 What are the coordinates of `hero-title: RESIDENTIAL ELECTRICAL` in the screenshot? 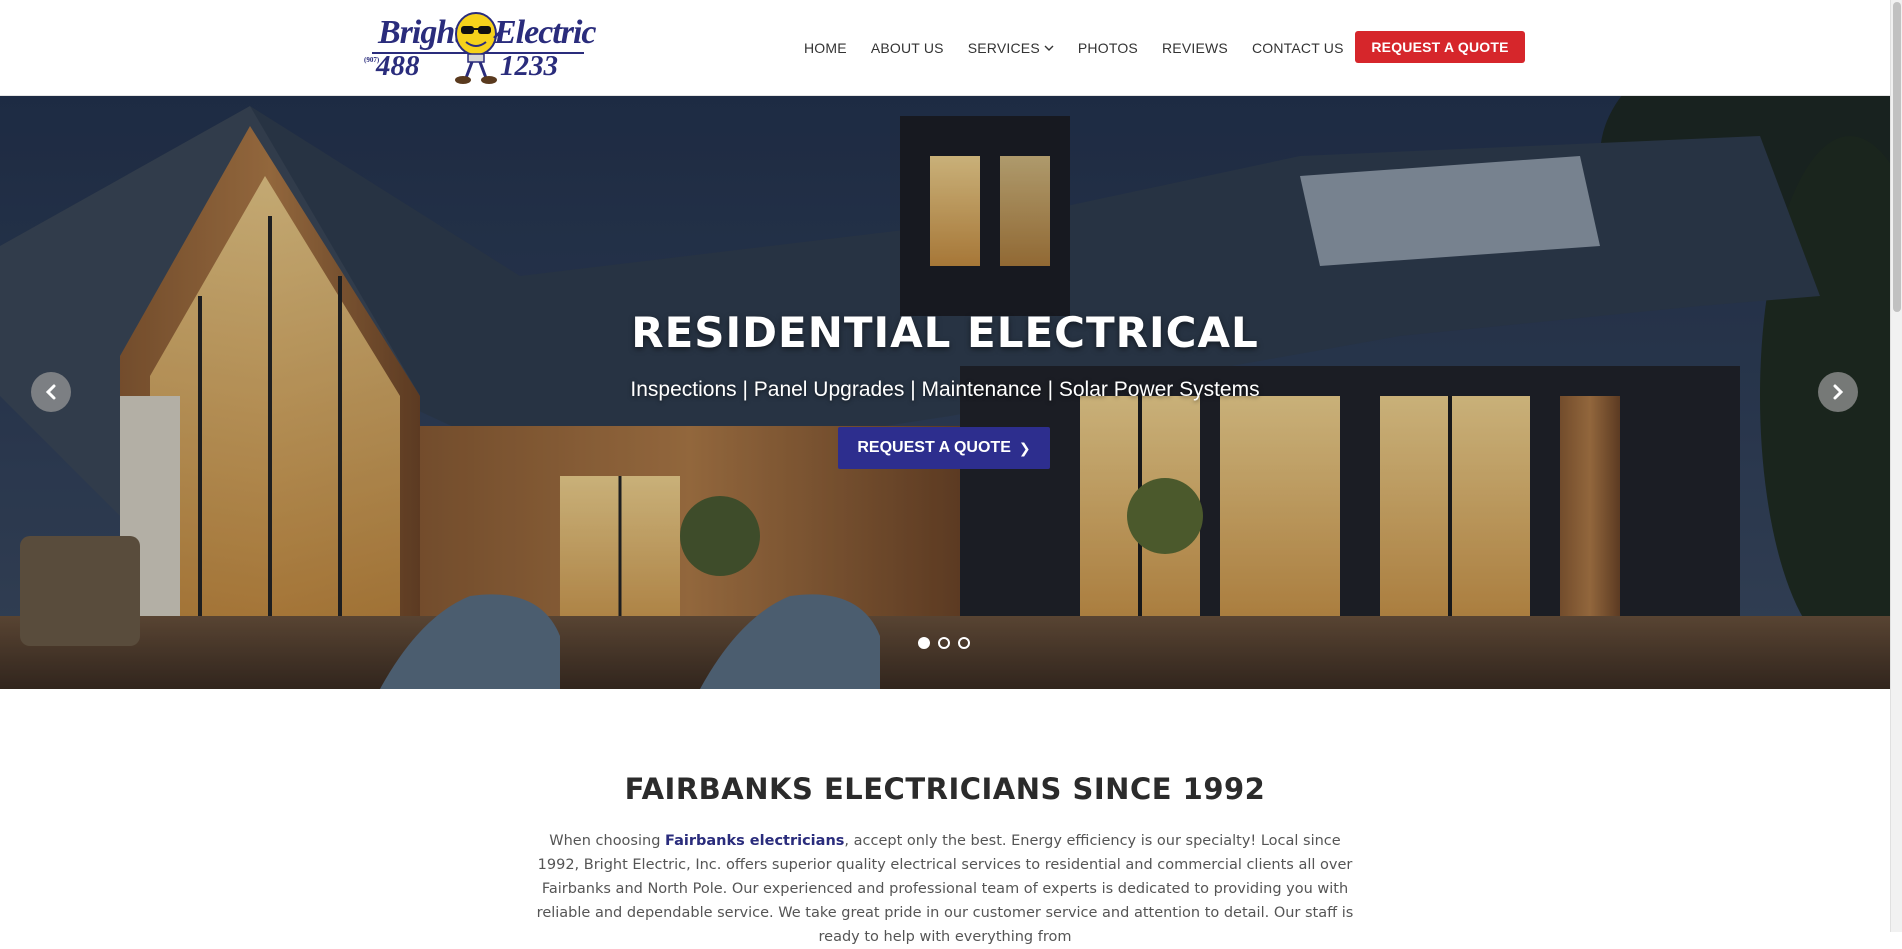 It's located at (945, 332).